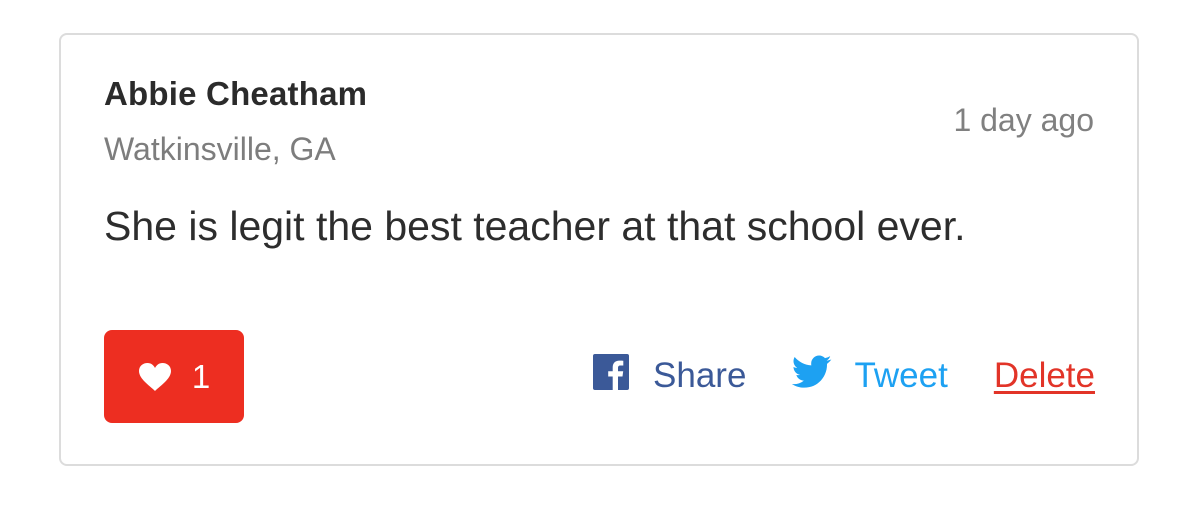 This screenshot has width=1200, height=508. I want to click on like-count: 1, so click(201, 376).